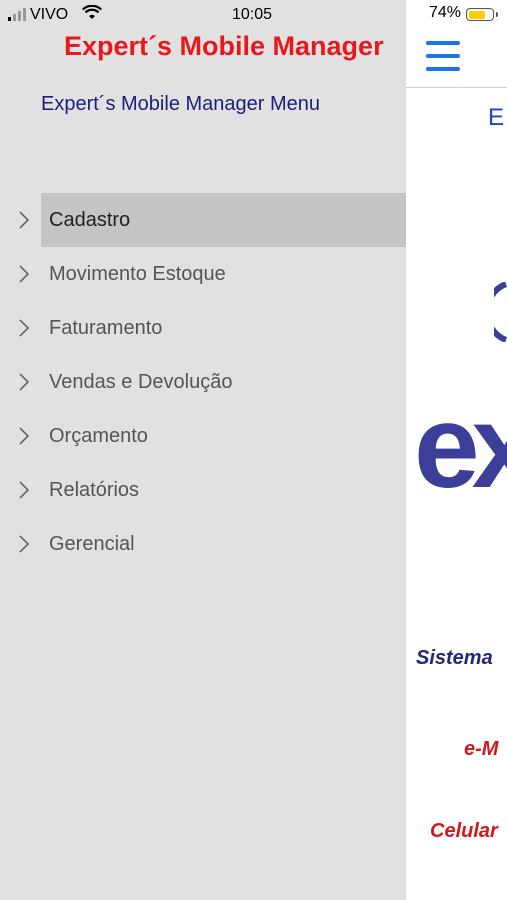 Image resolution: width=507 pixels, height=900 pixels. I want to click on menu-item-faturamento: Faturamento, so click(203, 328).